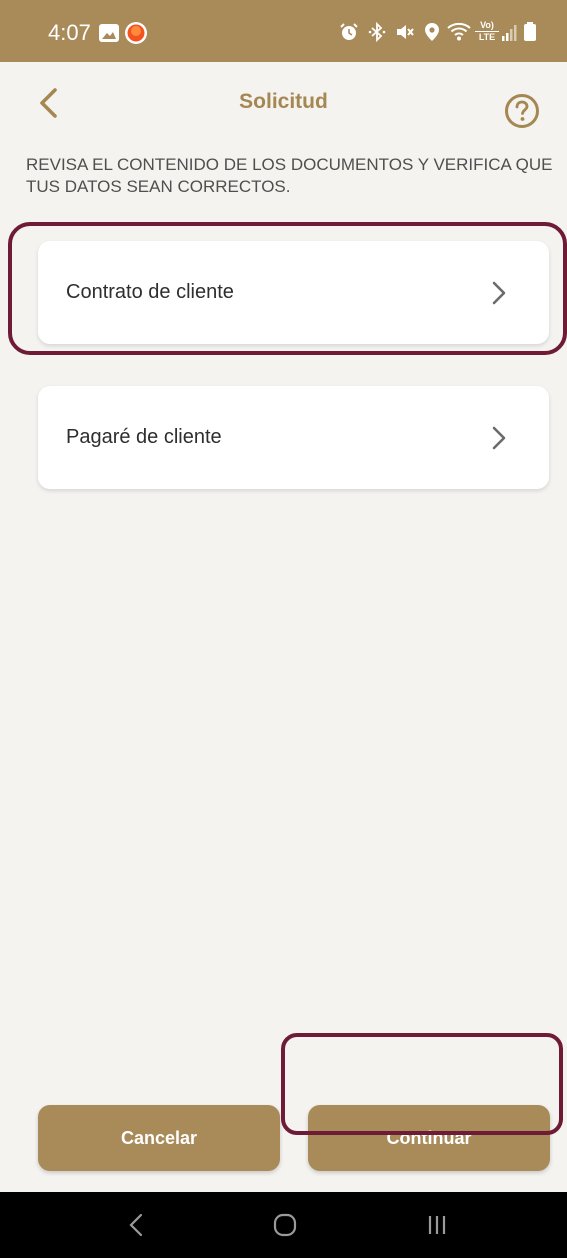 The image size is (567, 1258). I want to click on document-item-pagare: Pagaré de cliente, so click(293, 437).